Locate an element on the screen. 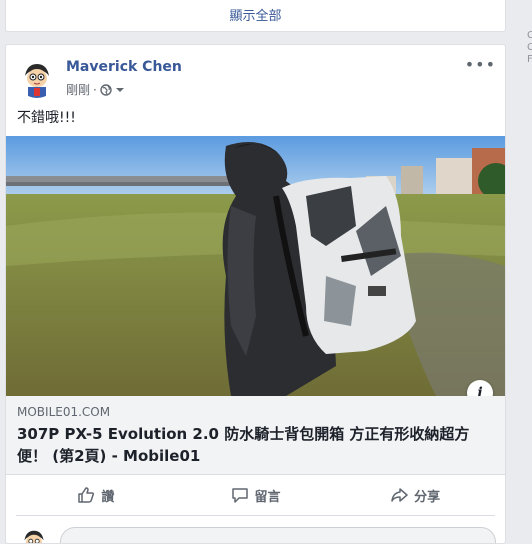 The width and height of the screenshot is (532, 544). share-button: 分享 is located at coordinates (415, 495).